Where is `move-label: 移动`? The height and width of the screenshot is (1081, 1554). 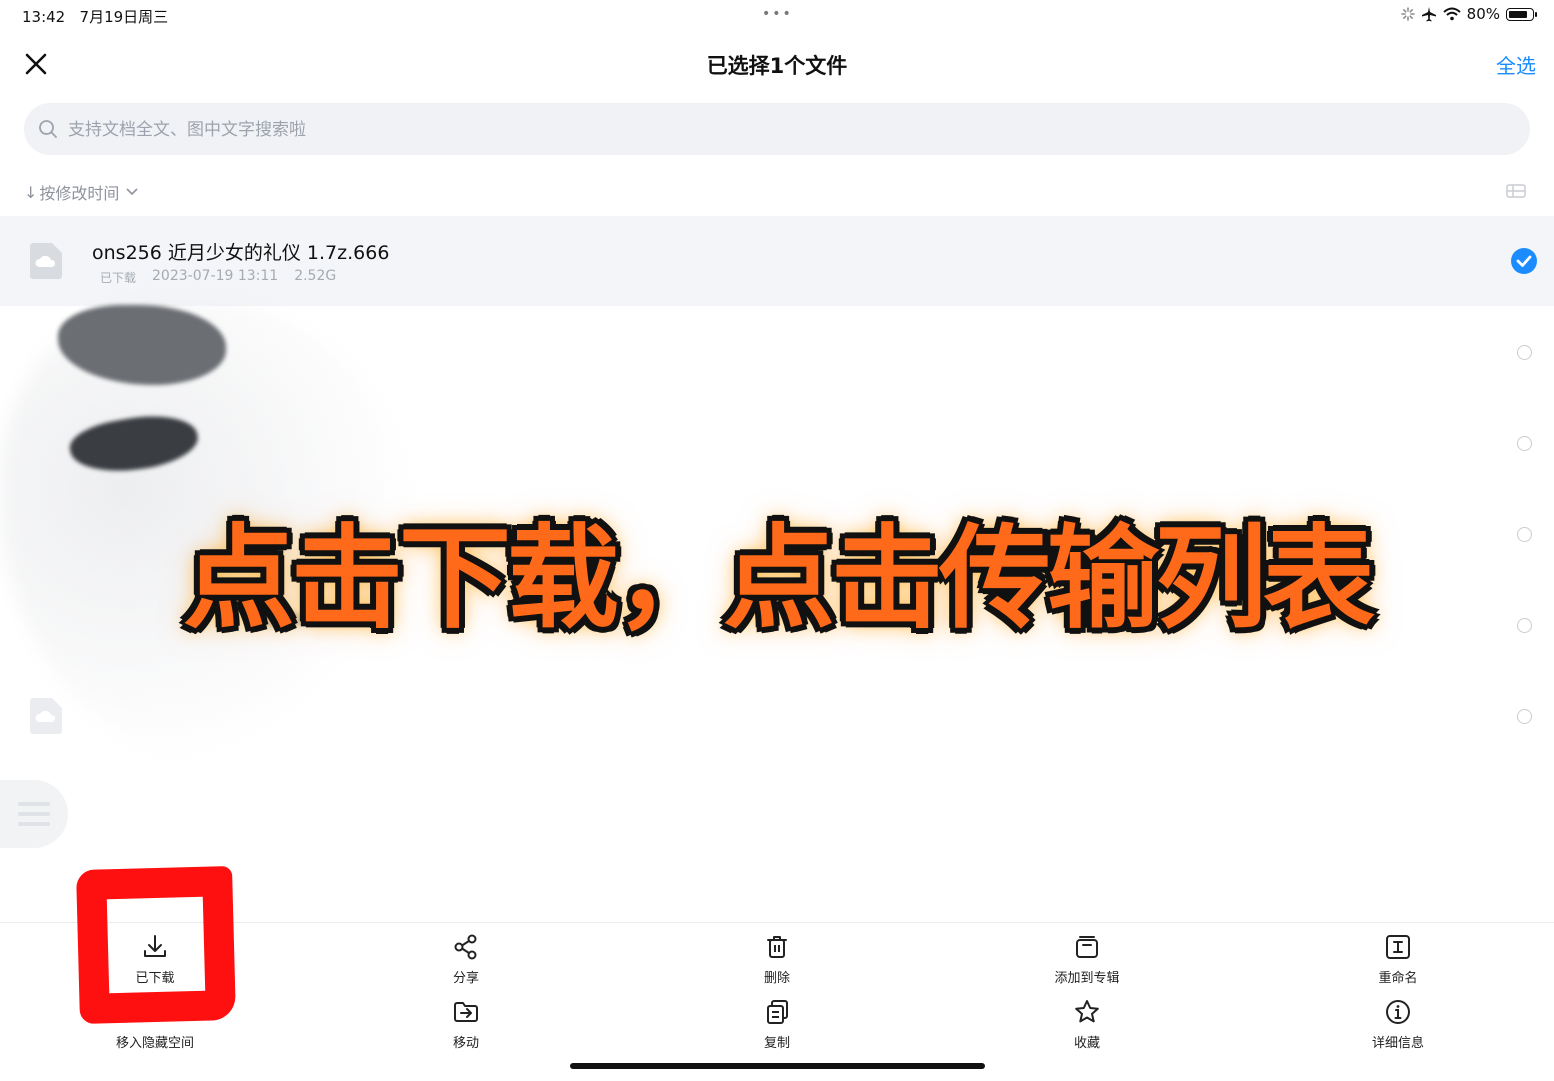
move-label: 移动 is located at coordinates (465, 1043).